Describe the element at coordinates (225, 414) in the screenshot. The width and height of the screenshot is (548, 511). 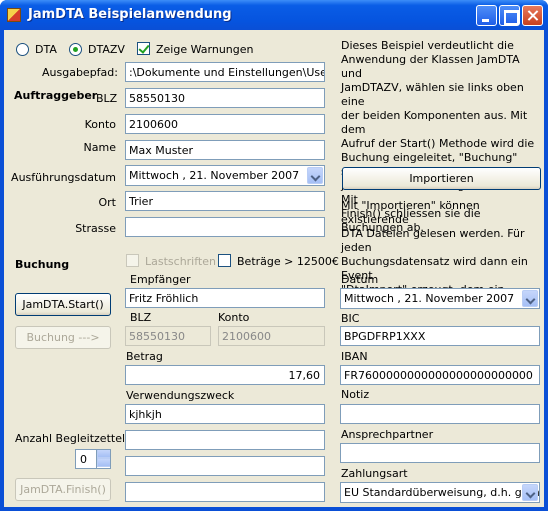
I see `verwendungszweck-field-1: kjhkjh` at that location.